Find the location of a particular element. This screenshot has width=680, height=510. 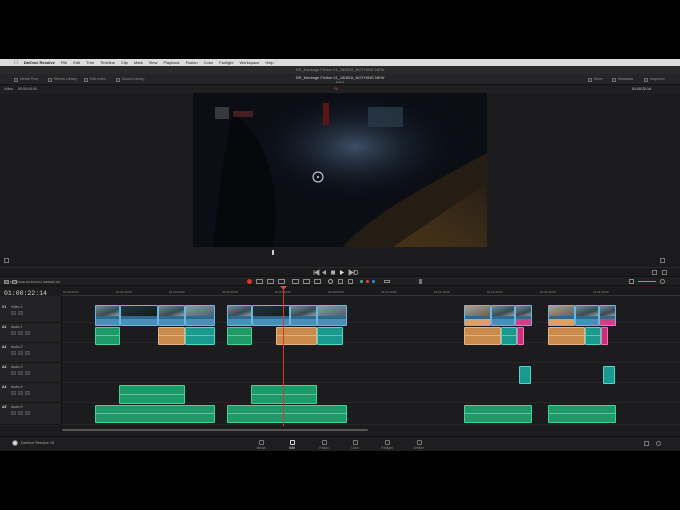

menu-view: View is located at coordinates (153, 62).